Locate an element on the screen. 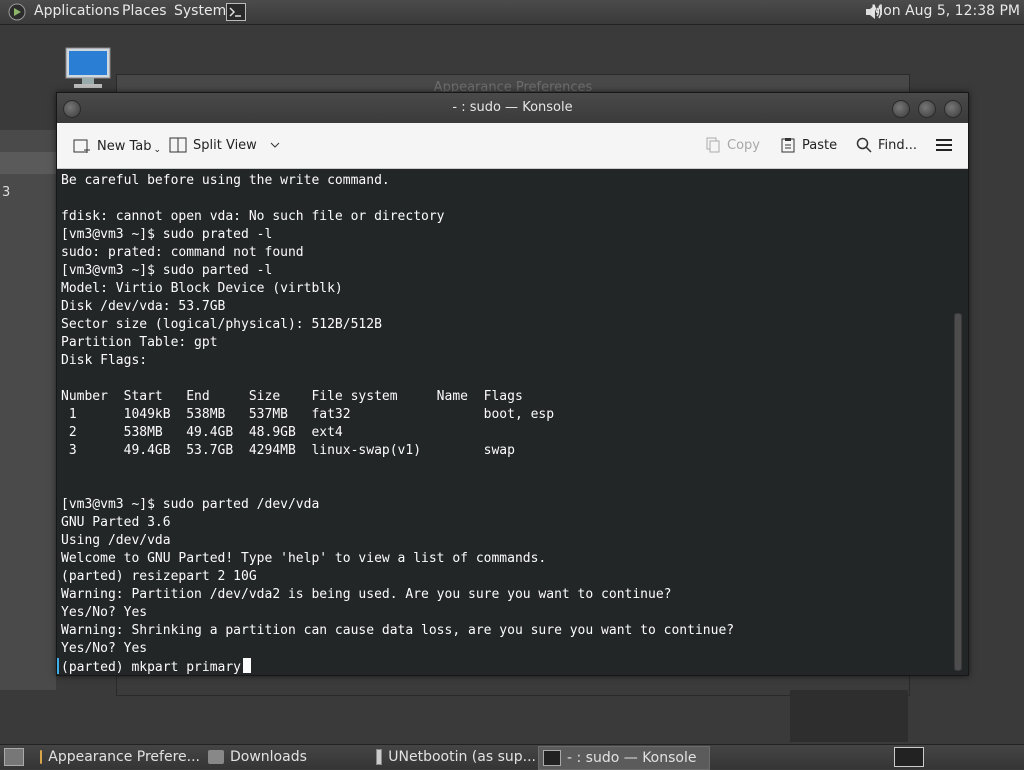  task-konsole: - : sudo — Konsole is located at coordinates (624, 758).